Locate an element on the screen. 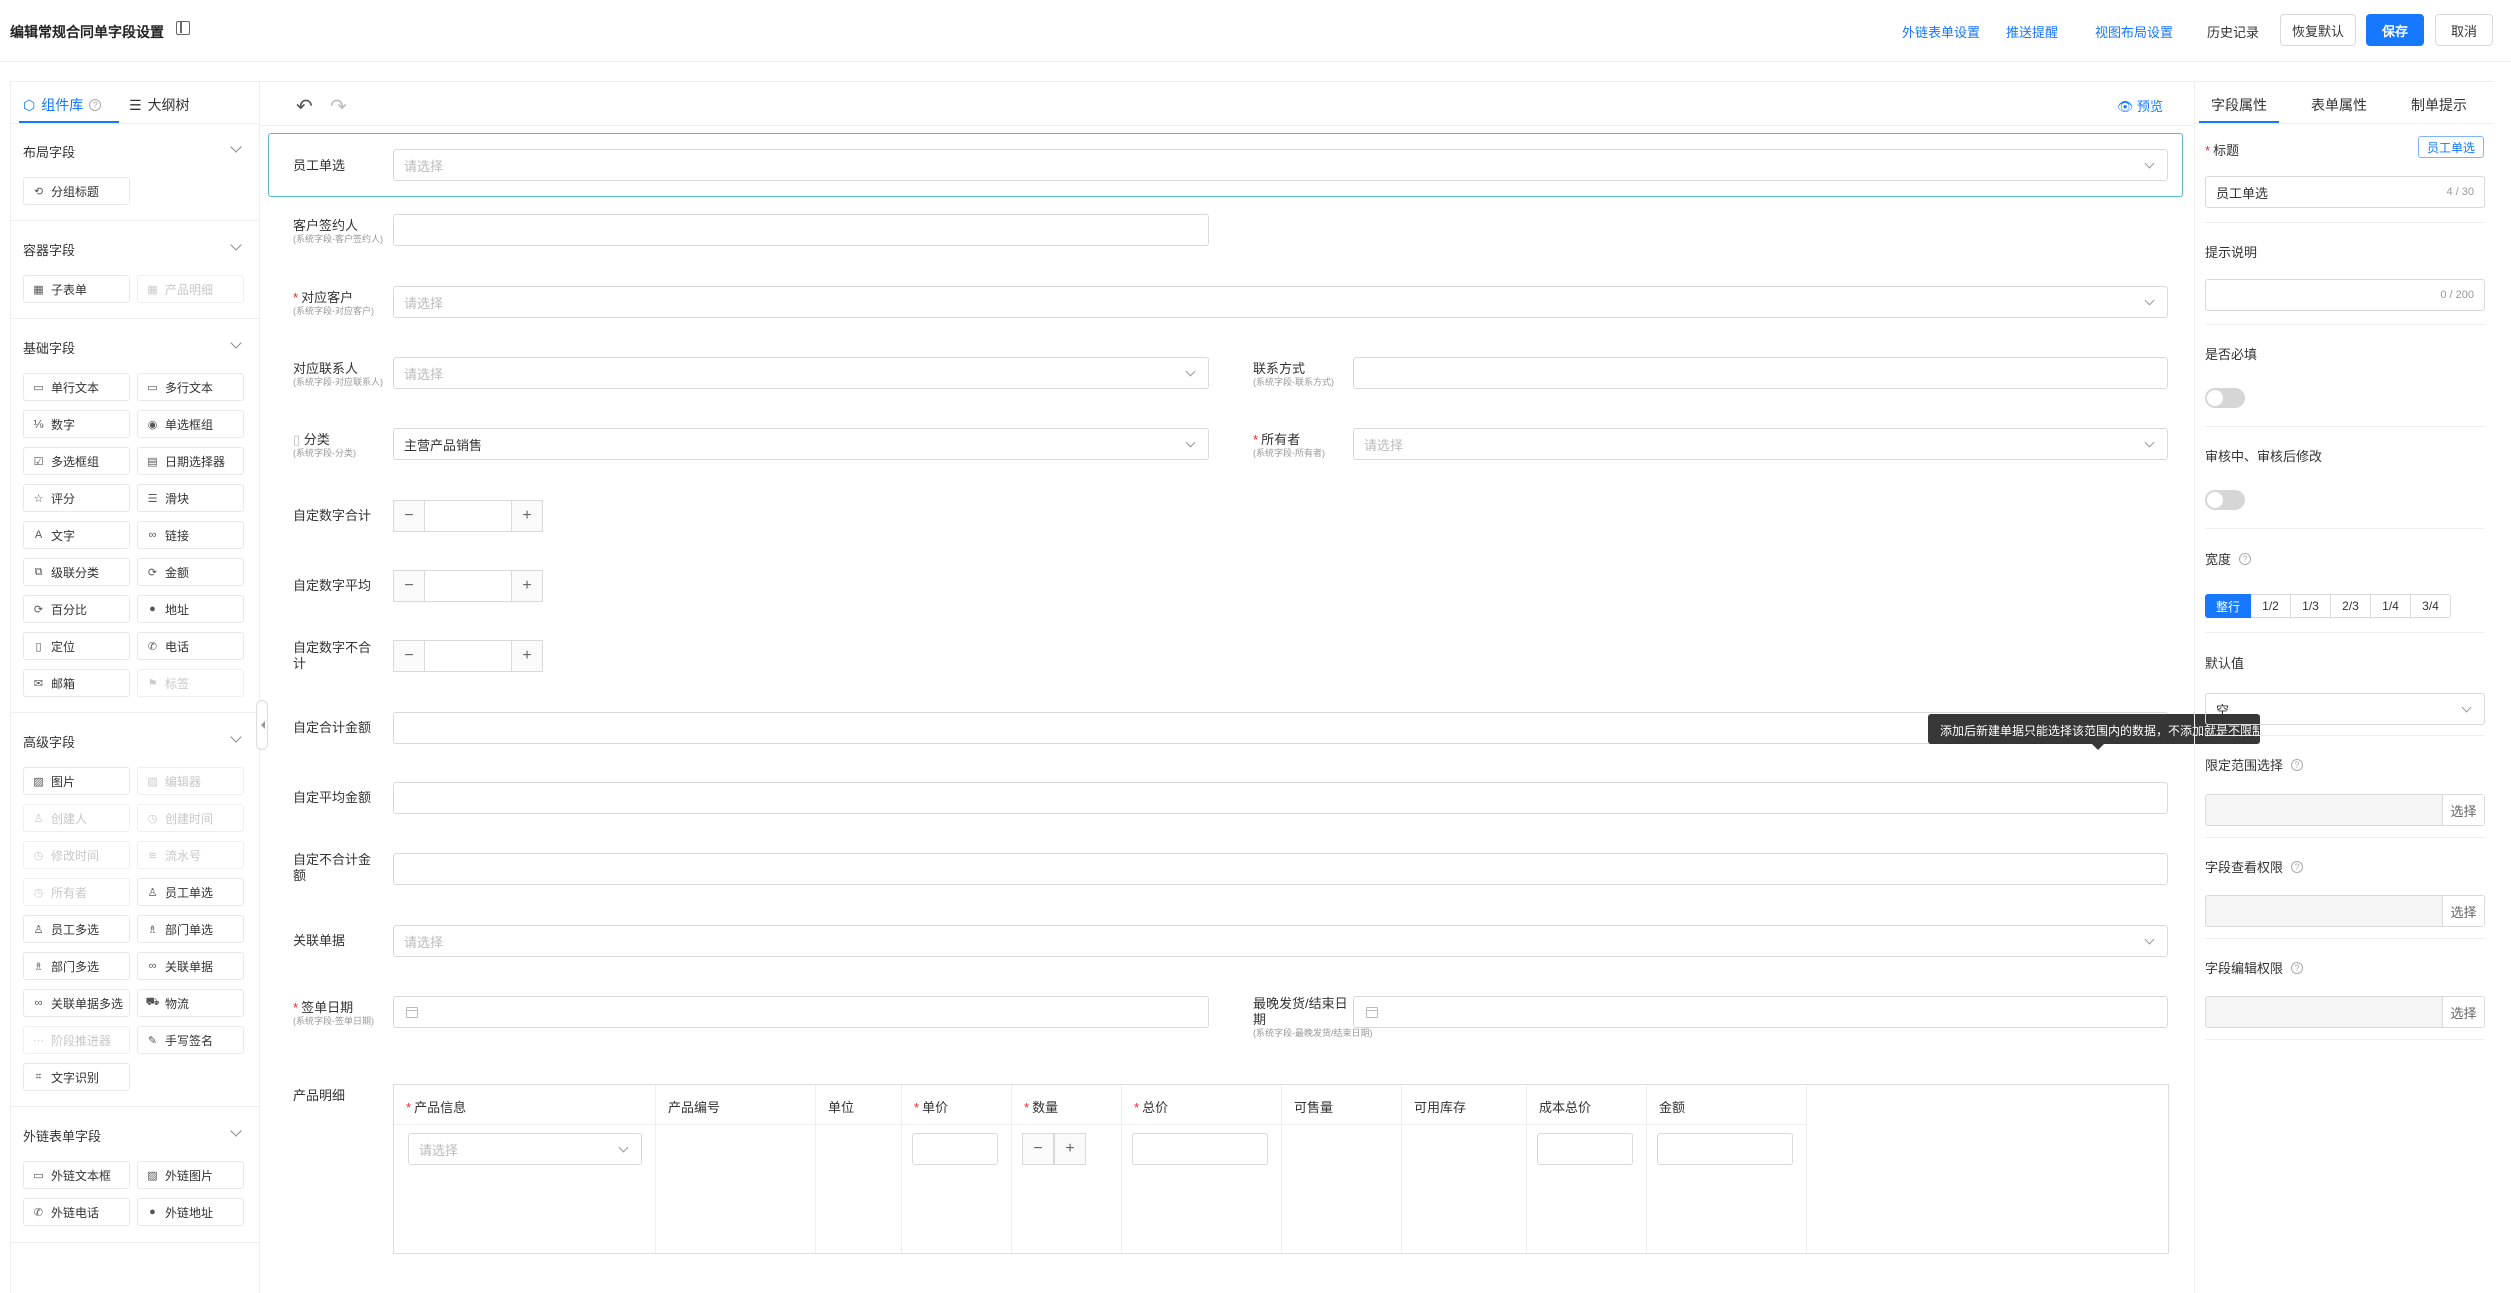 The height and width of the screenshot is (1293, 2511). component-employee-multi: ♙ 员工多选 is located at coordinates (76, 929).